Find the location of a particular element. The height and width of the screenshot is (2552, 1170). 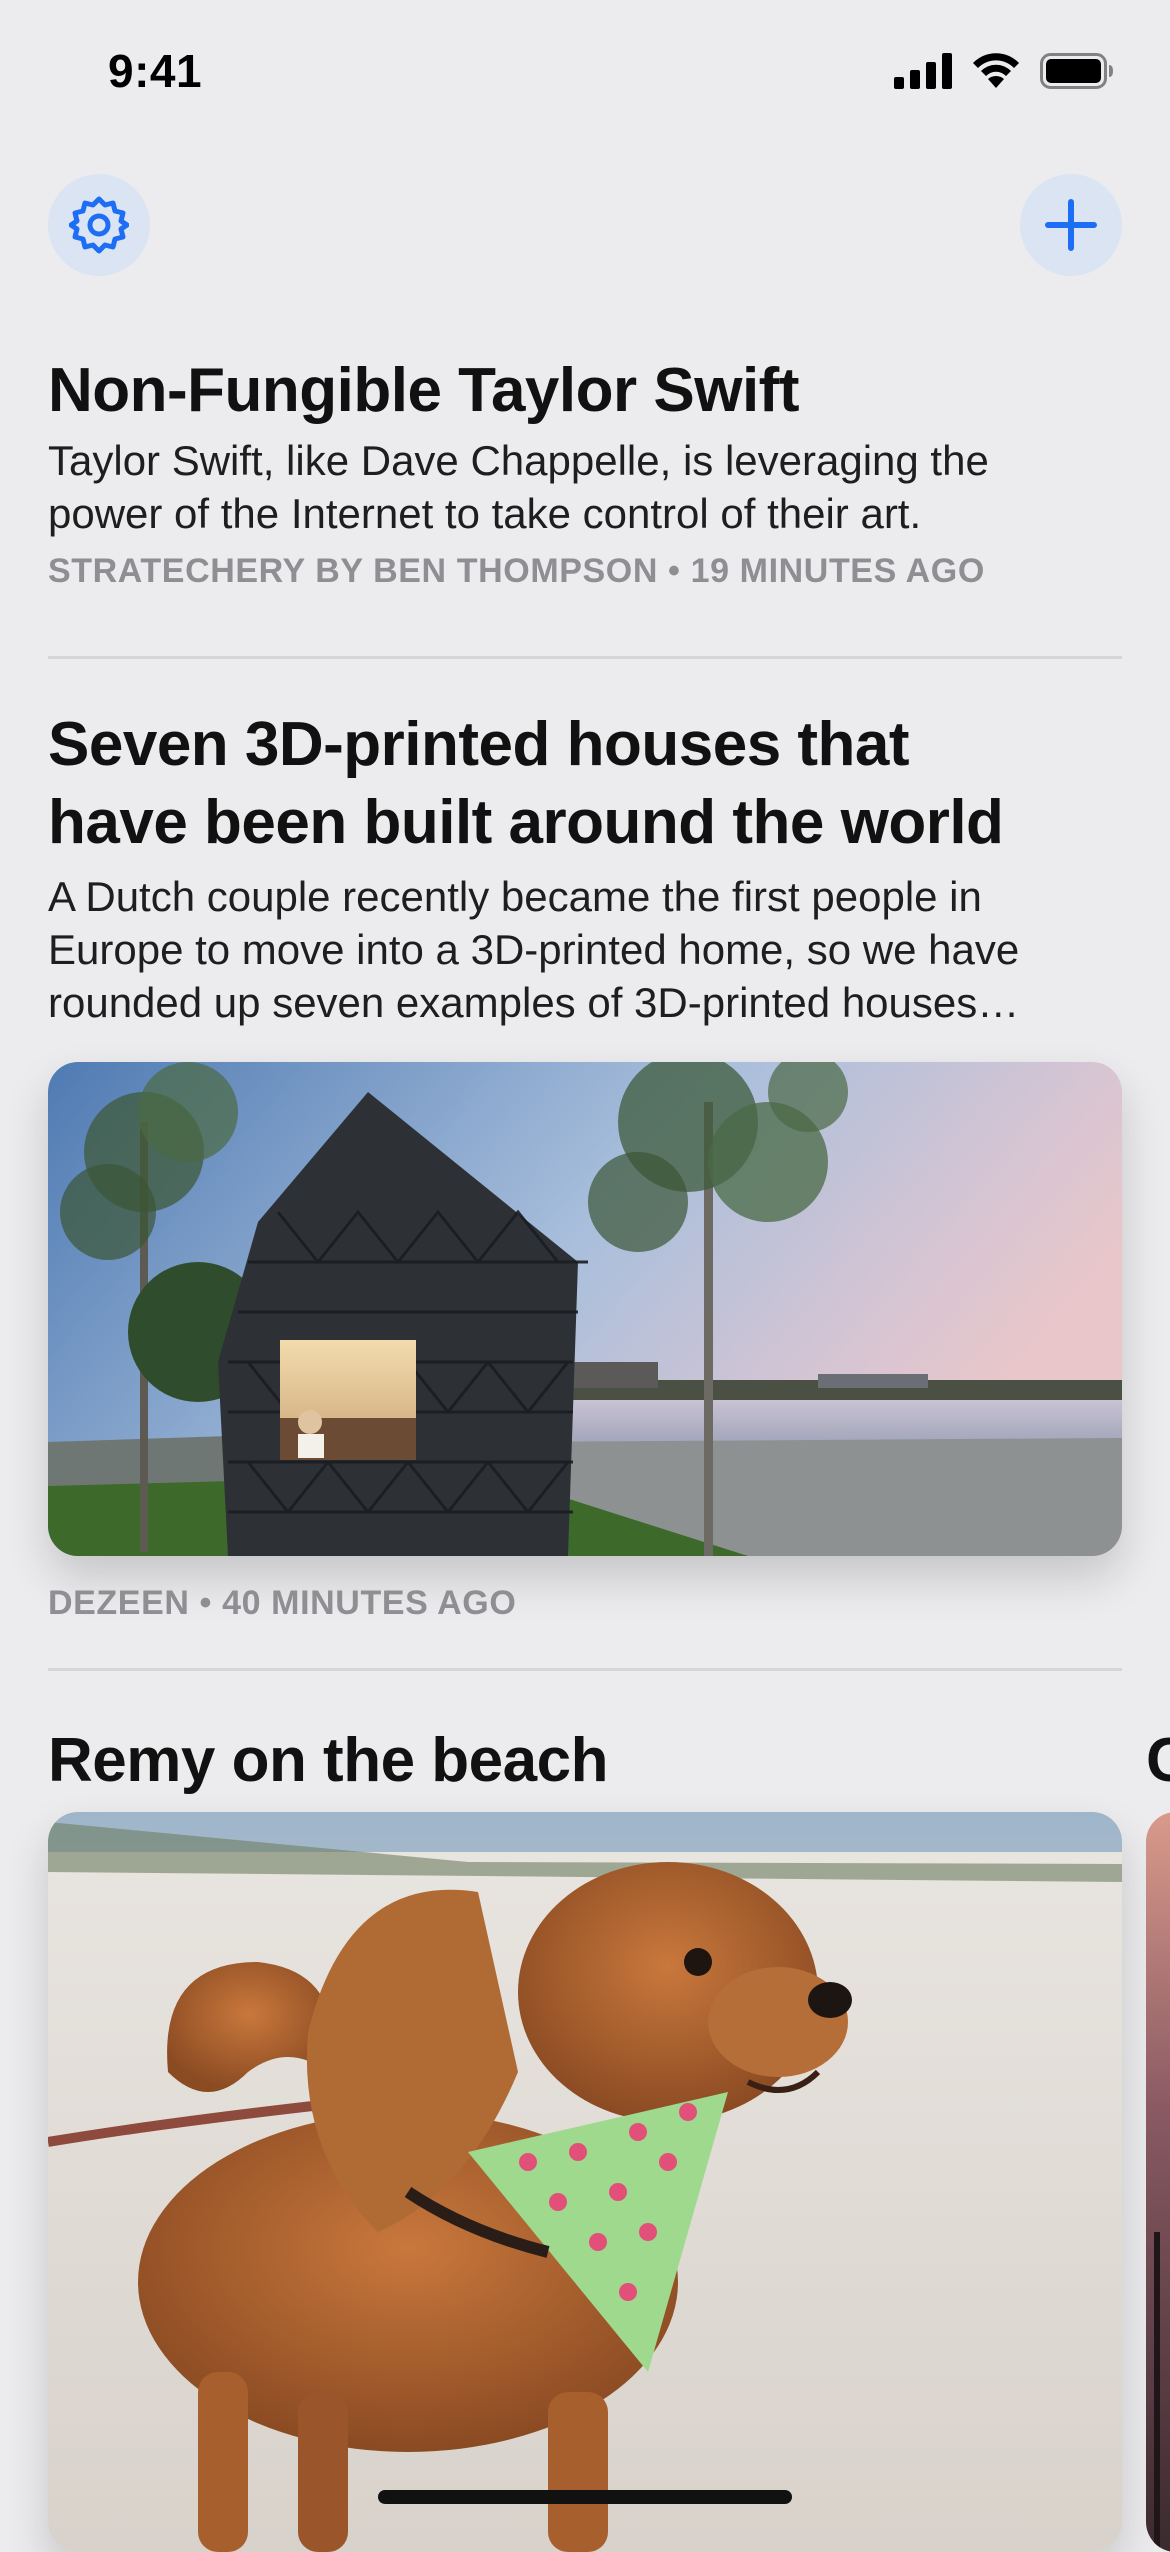

battery-icon is located at coordinates (1076, 71).